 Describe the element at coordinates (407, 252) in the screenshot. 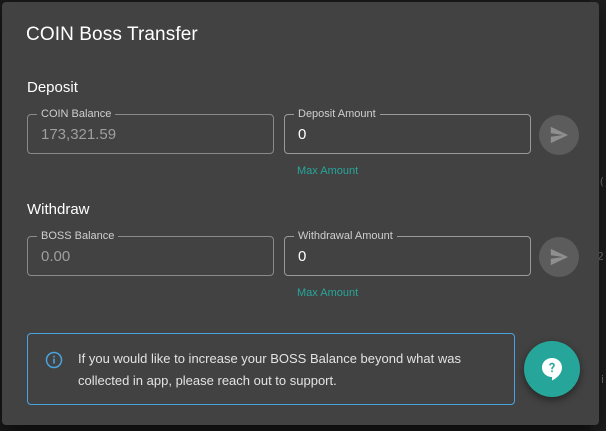

I see `withdrawal-amount-input: Withdrawal Amount 0` at that location.